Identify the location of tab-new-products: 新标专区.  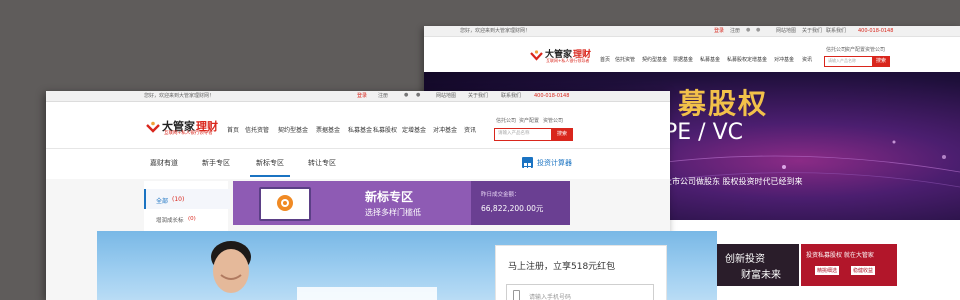
(270, 163).